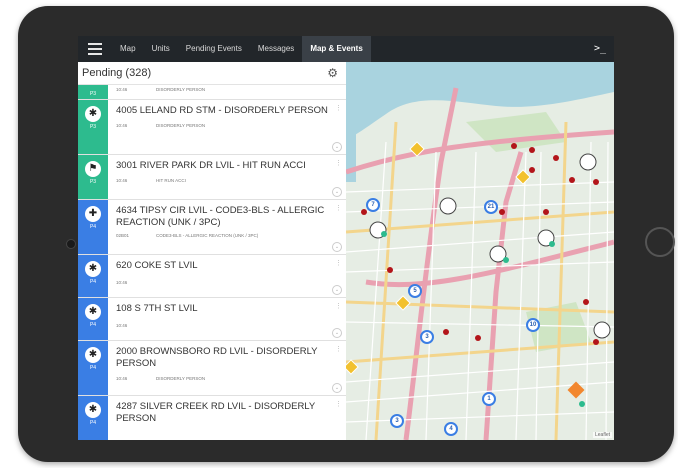 The width and height of the screenshot is (678, 468). Describe the element at coordinates (533, 325) in the screenshot. I see `cluster-marker: 10` at that location.